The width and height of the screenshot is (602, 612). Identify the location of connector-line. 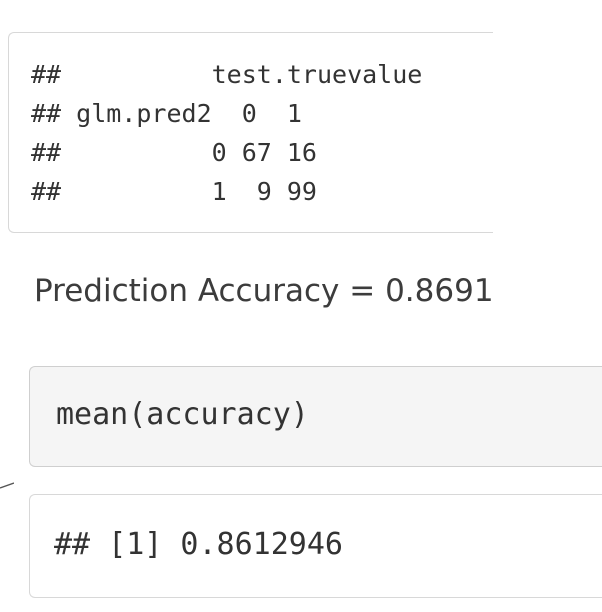
(7, 485).